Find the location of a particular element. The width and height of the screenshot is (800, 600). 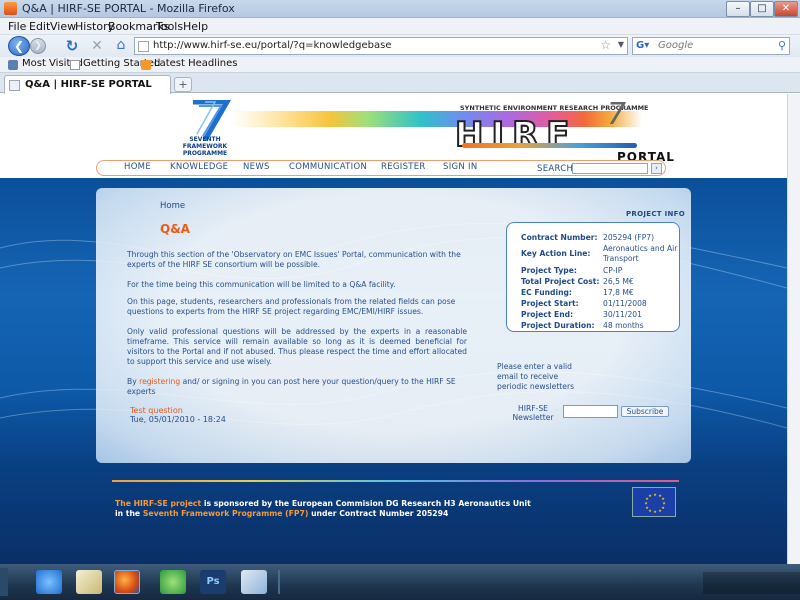

register-text-pre: By is located at coordinates (133, 381).